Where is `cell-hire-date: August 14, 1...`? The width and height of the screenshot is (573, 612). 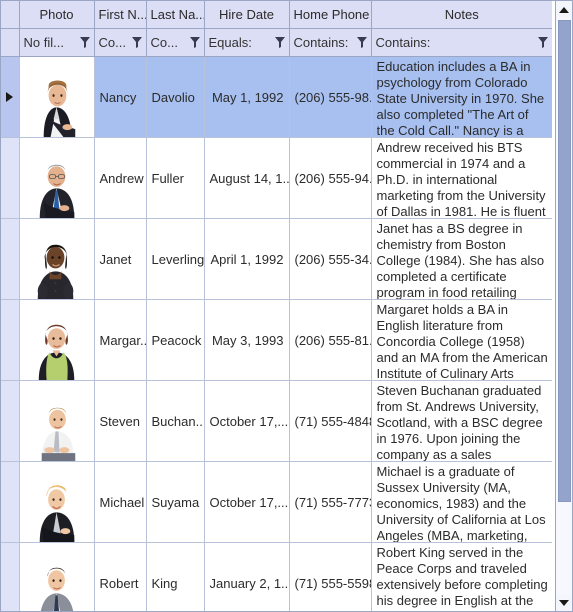
cell-hire-date: August 14, 1... is located at coordinates (247, 178).